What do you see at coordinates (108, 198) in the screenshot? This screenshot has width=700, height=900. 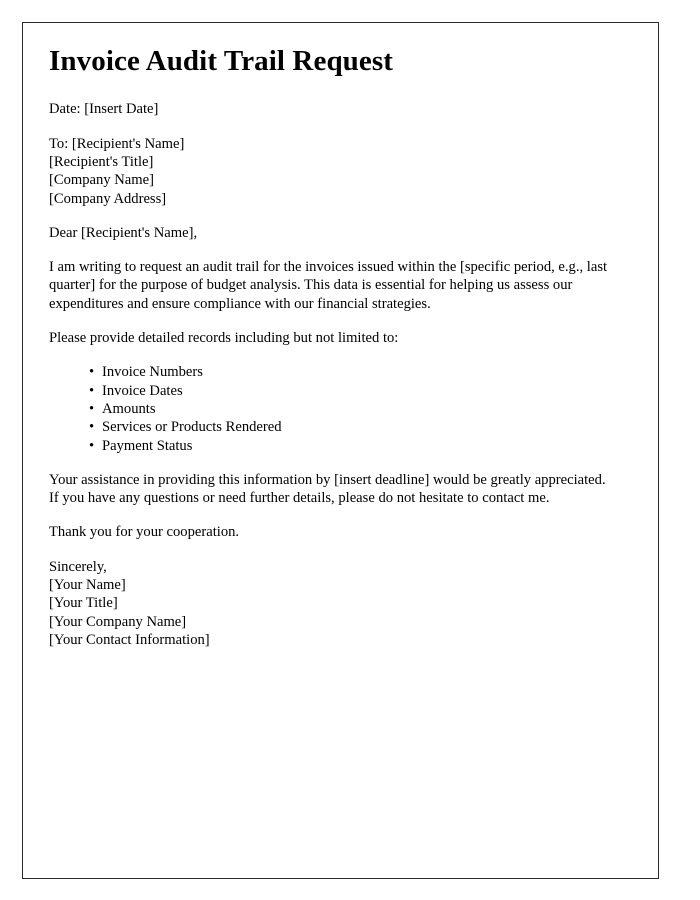 I see `recipient-address-line: [Company Address]` at bounding box center [108, 198].